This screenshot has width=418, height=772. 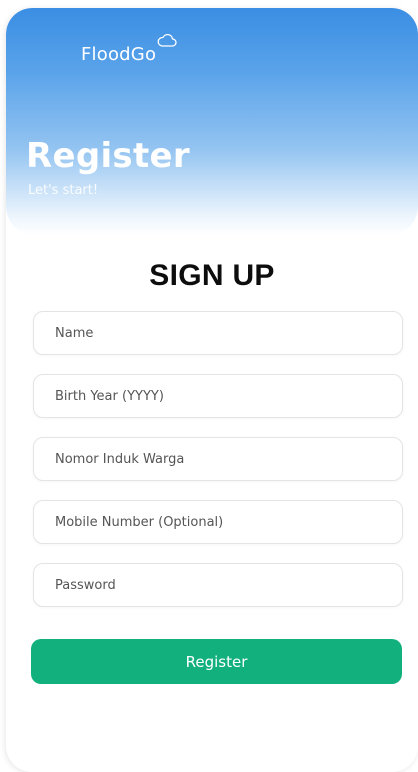 I want to click on citizen-id-field-box, so click(x=218, y=459).